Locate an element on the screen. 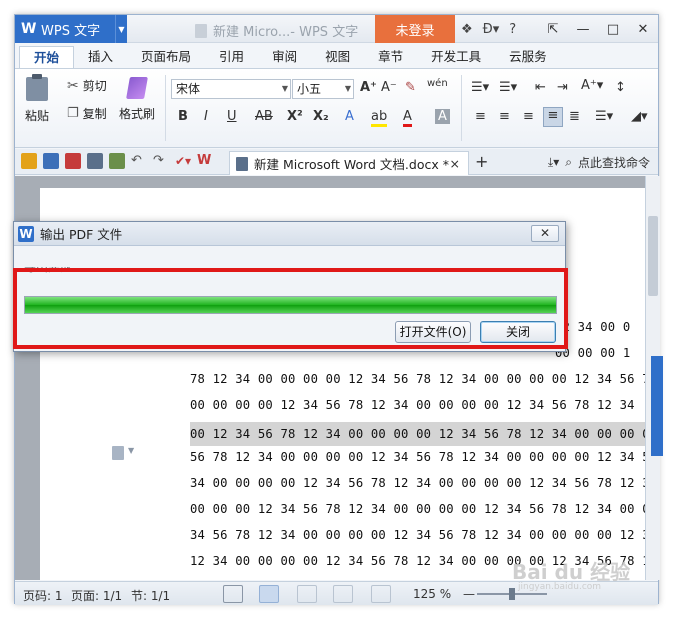 The width and height of the screenshot is (673, 617). tab-references: 引用 is located at coordinates (231, 57).